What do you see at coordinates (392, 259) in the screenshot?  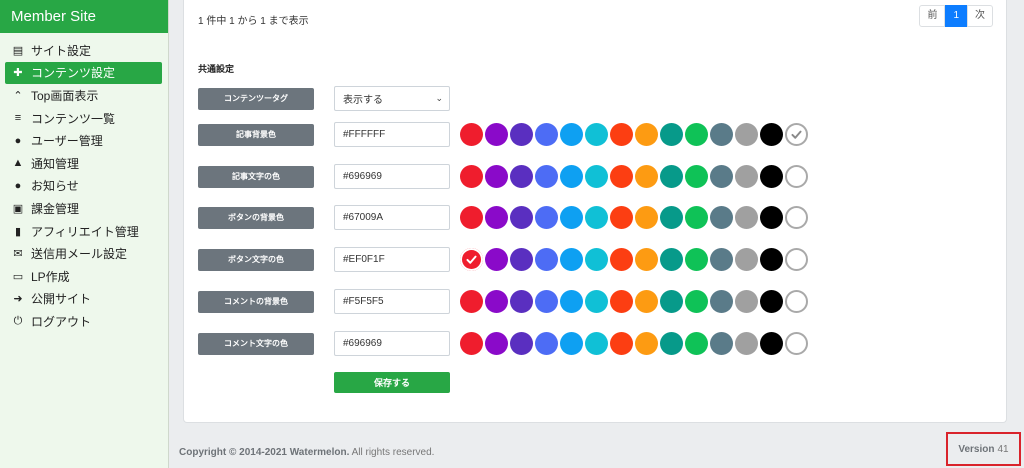 I see `color-hex-input: #EF0F1F` at bounding box center [392, 259].